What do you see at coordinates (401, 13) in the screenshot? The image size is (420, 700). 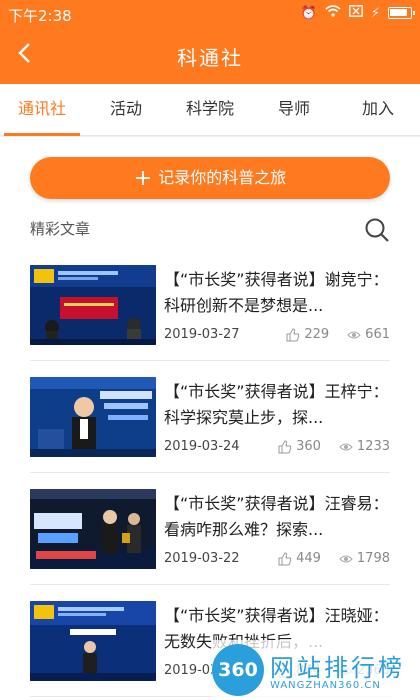 I see `battery-icon` at bounding box center [401, 13].